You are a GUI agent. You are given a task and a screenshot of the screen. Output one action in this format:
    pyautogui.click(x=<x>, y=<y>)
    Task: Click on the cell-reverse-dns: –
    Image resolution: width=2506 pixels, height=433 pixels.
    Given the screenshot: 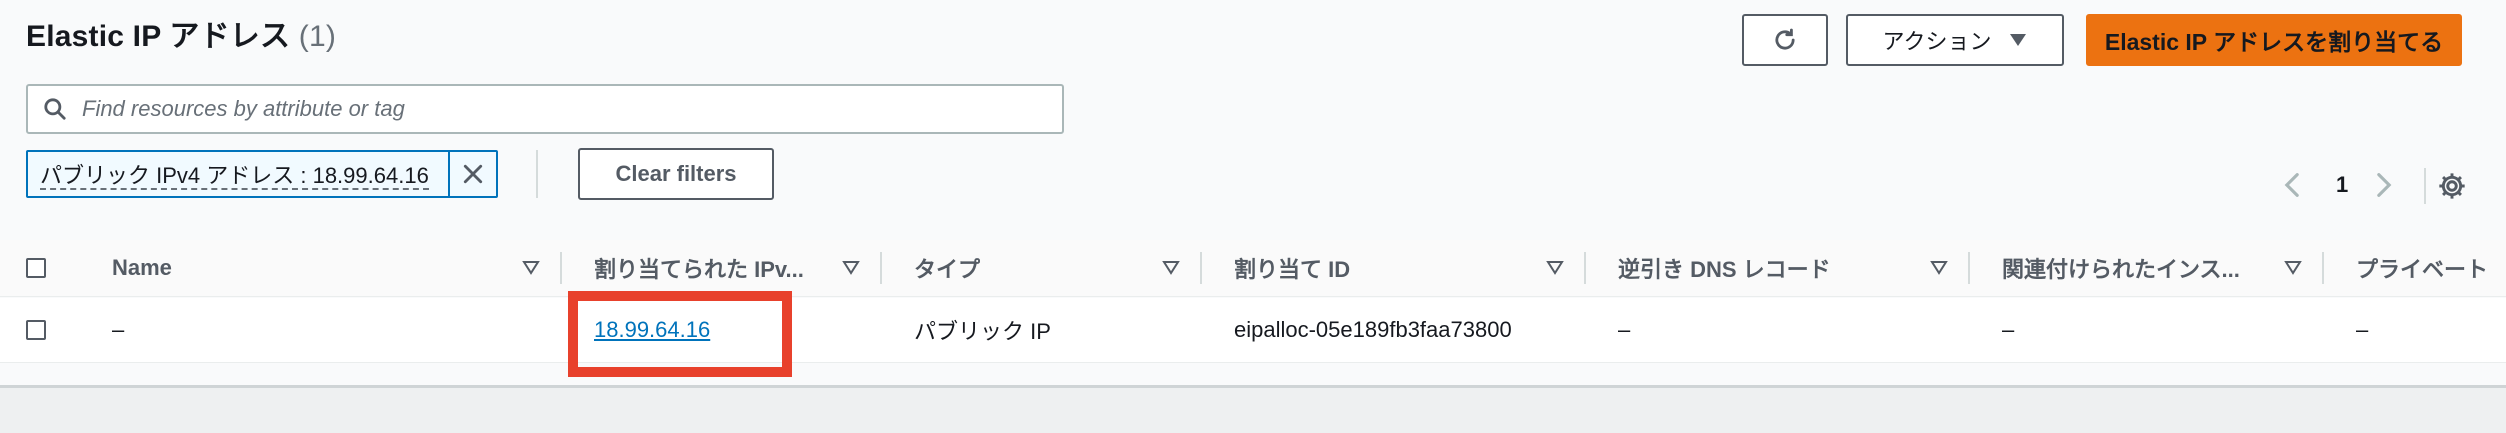 What is the action you would take?
    pyautogui.click(x=1624, y=329)
    